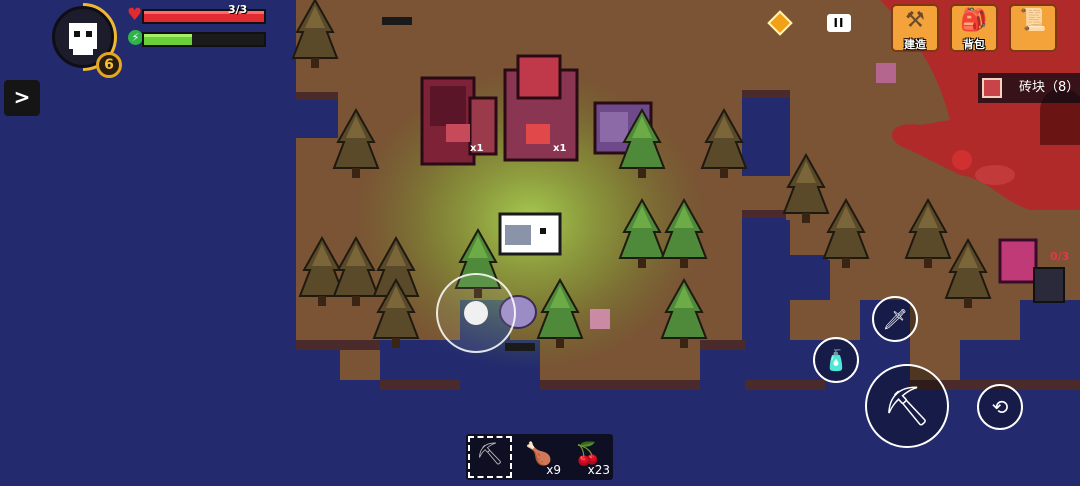 This screenshot has height=486, width=1080. I want to click on enemy-label: 0/3, so click(1059, 256).